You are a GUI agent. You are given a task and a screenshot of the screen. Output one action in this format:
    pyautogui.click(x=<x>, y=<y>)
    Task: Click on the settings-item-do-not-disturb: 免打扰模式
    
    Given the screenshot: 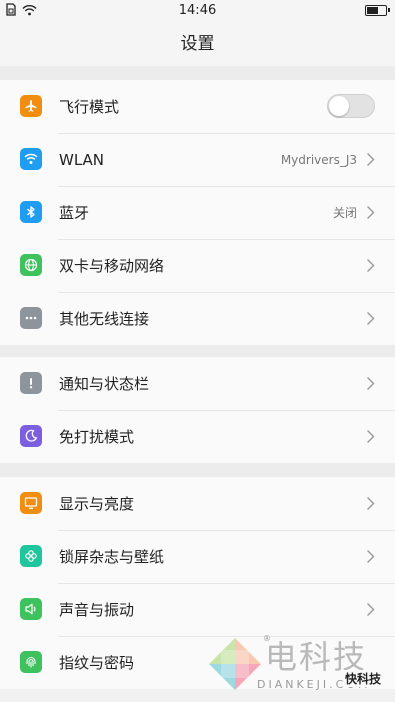 What is the action you would take?
    pyautogui.click(x=197, y=436)
    